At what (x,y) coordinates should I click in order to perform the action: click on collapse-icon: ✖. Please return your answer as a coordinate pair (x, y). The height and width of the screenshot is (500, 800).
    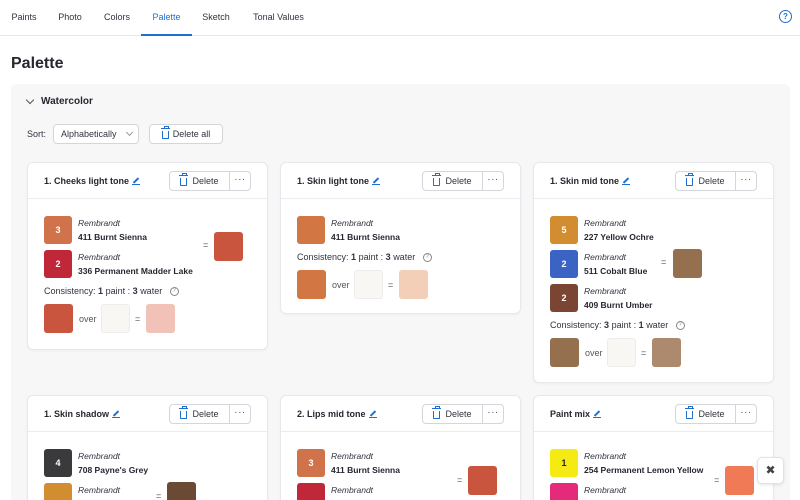
    Looking at the image, I should click on (770, 470).